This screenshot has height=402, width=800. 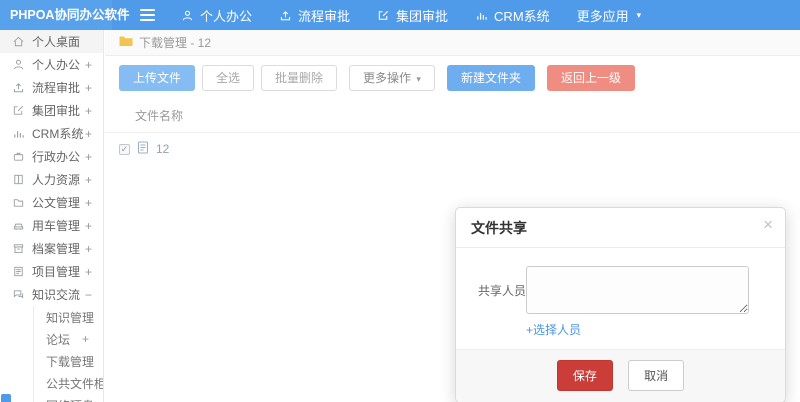 I want to click on sidebar-subitem-public-file-cabinet: 公共文件柜, so click(x=68, y=383).